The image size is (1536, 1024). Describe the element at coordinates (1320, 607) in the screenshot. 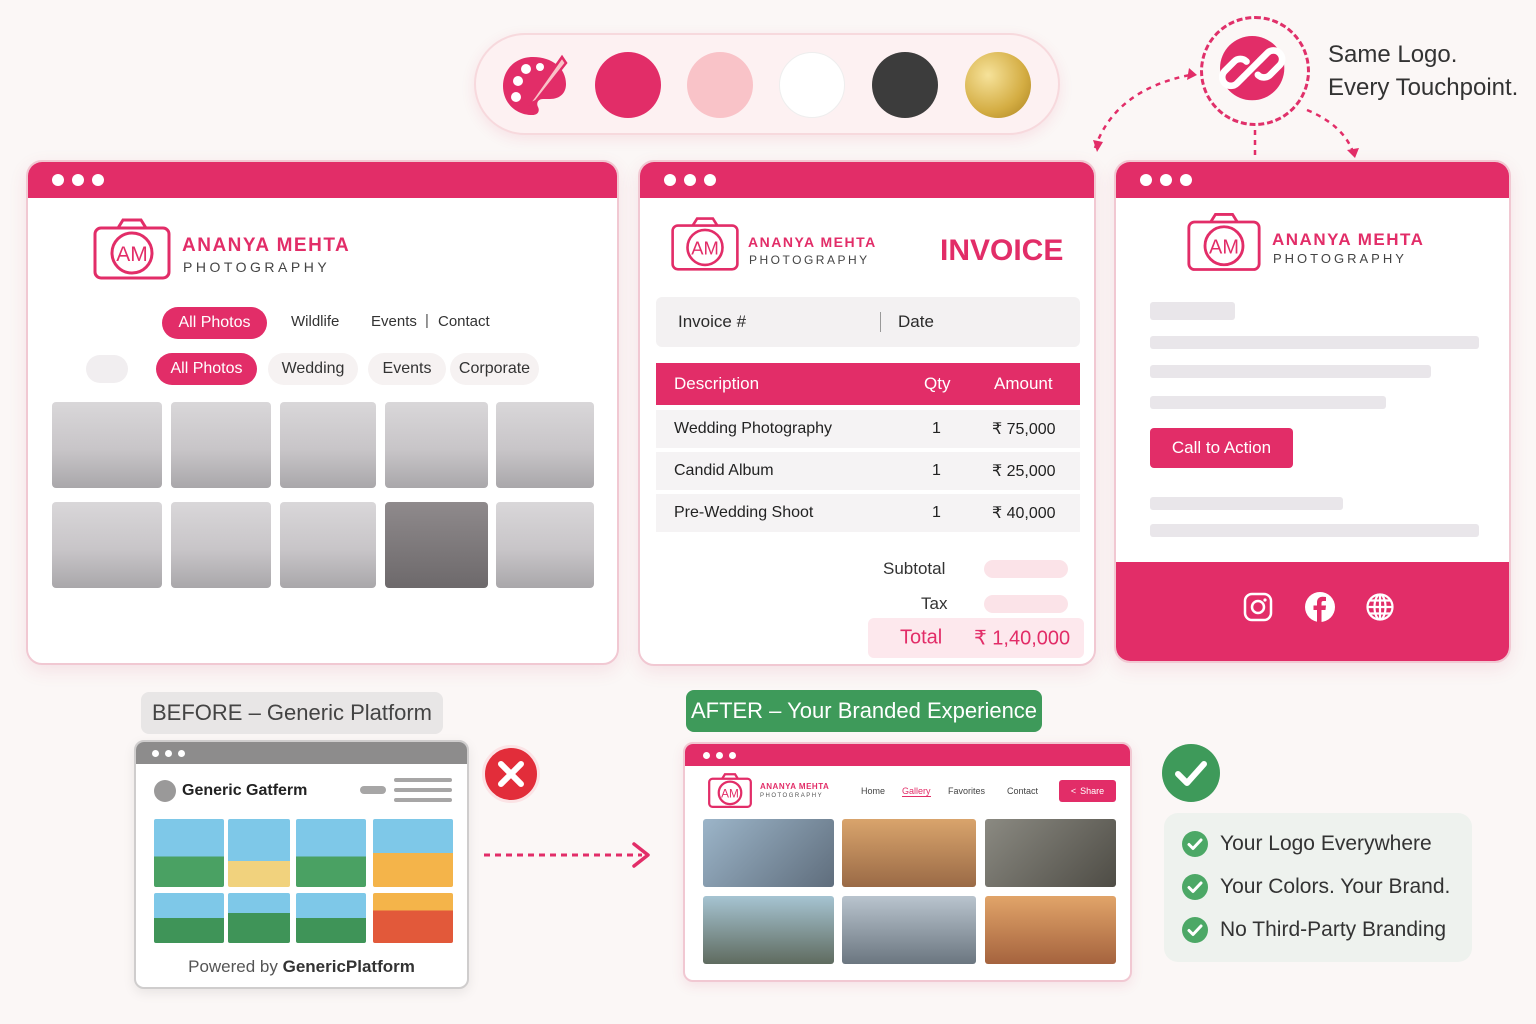

I see `facebook-icon` at that location.